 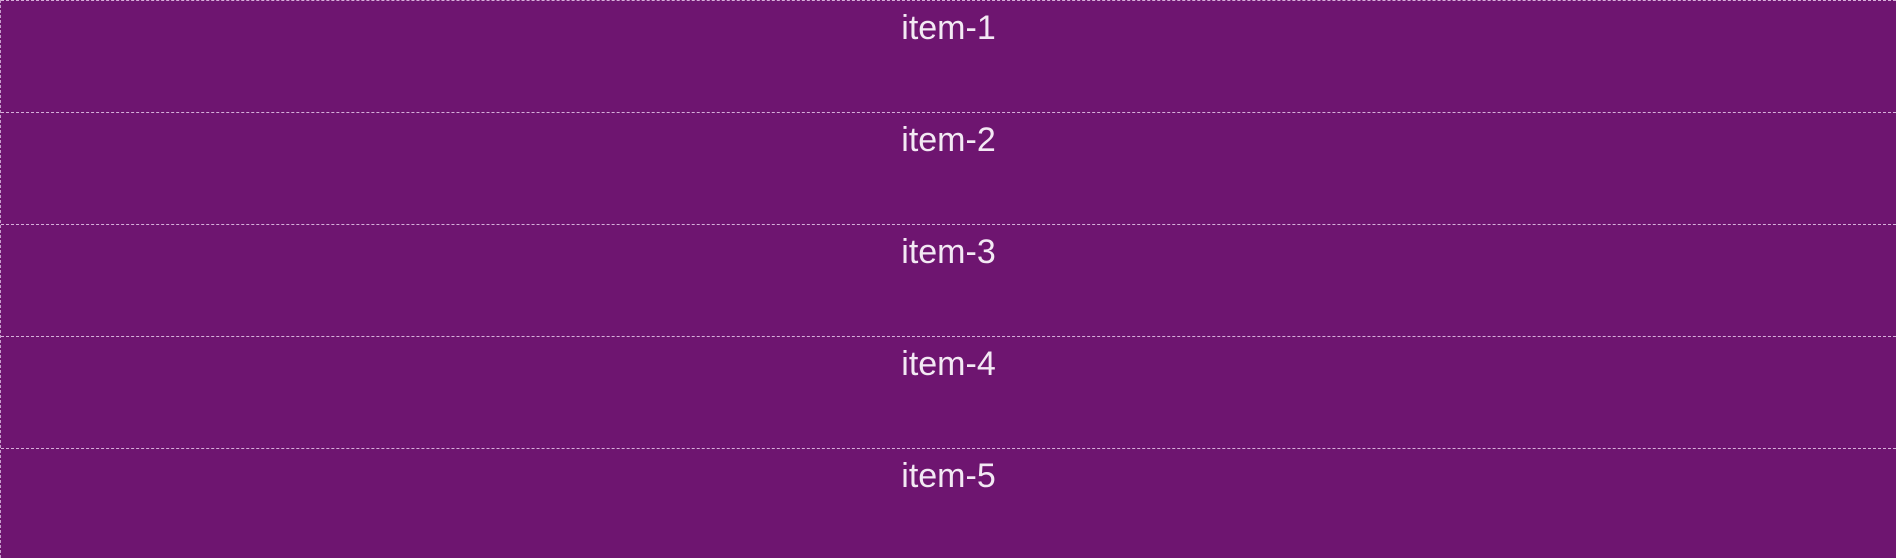 What do you see at coordinates (948, 28) in the screenshot?
I see `list-item-label: item-1` at bounding box center [948, 28].